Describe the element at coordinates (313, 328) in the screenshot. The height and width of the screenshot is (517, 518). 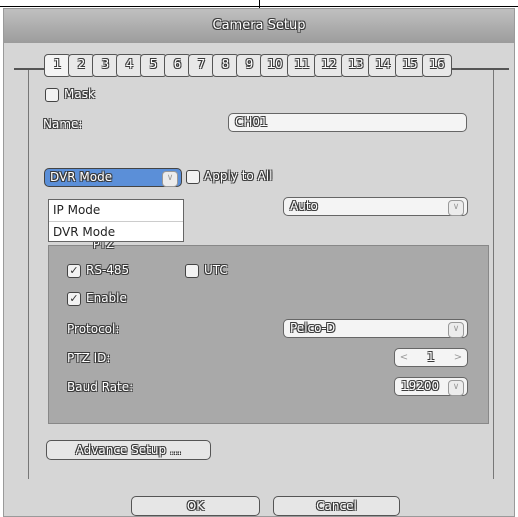
I see `protocol-value: Pelco-D` at that location.